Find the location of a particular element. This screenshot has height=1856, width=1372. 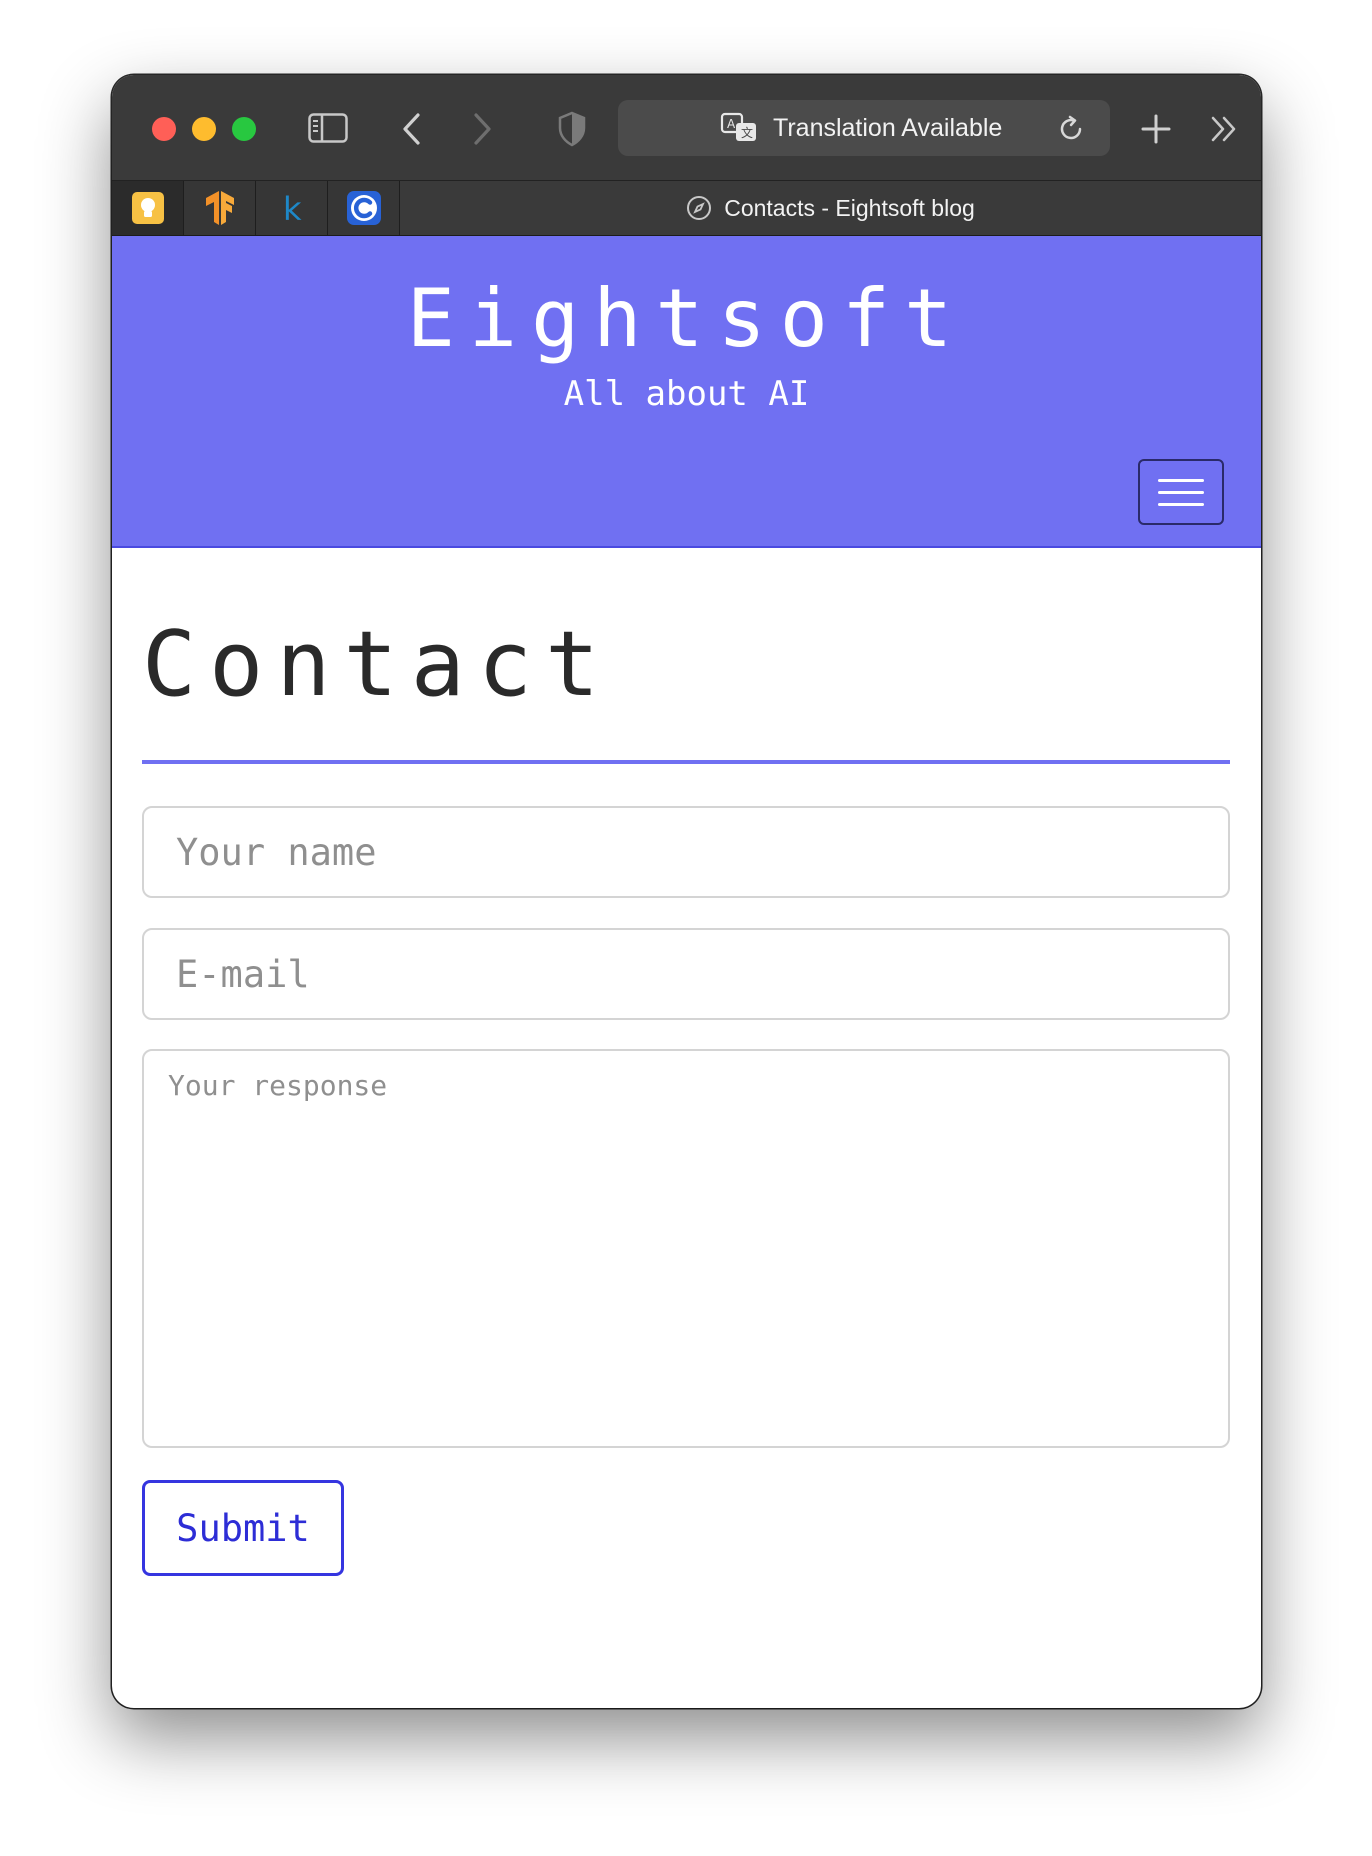

address-bar: A 文 Translation Available is located at coordinates (864, 128).